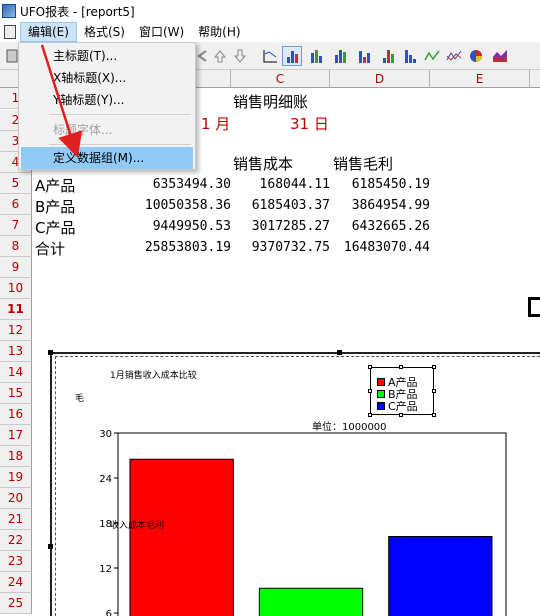 The width and height of the screenshot is (540, 616). Describe the element at coordinates (16, 519) in the screenshot. I see `row-header: 21` at that location.